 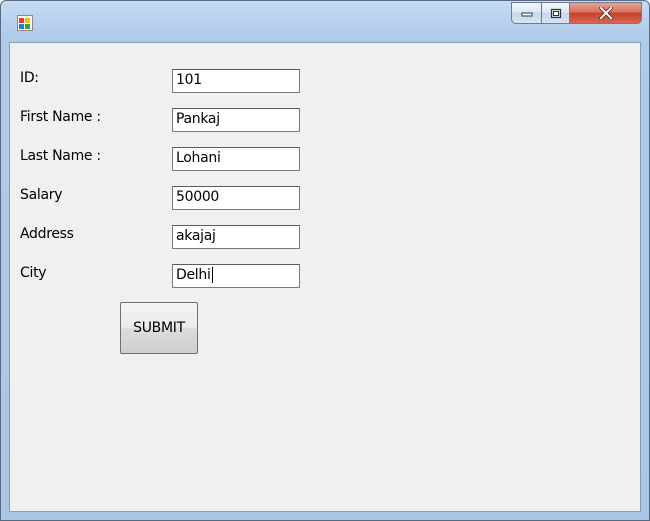 I want to click on city-field-value: Delhi, so click(x=193, y=275).